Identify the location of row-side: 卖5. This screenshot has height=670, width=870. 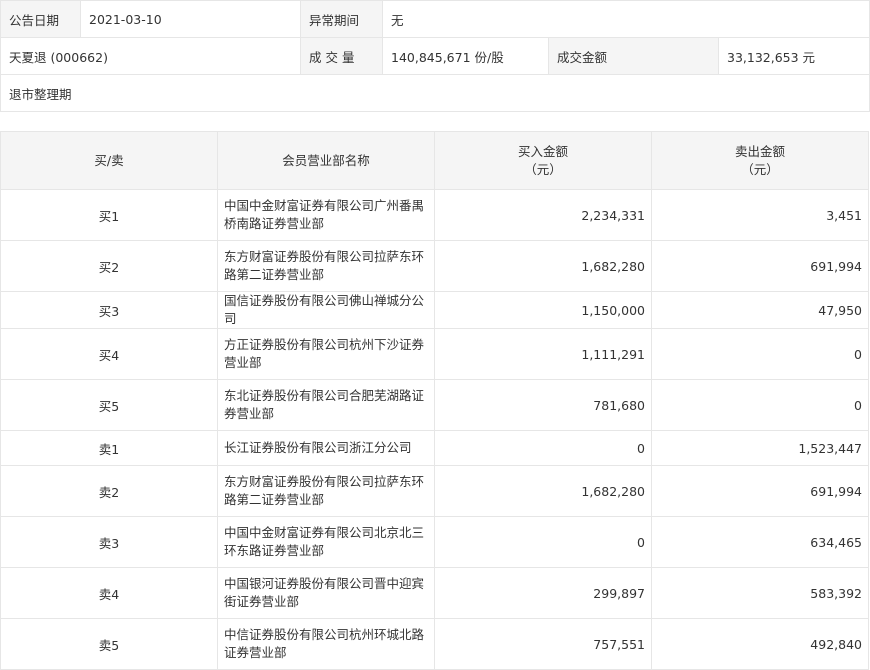
(109, 644).